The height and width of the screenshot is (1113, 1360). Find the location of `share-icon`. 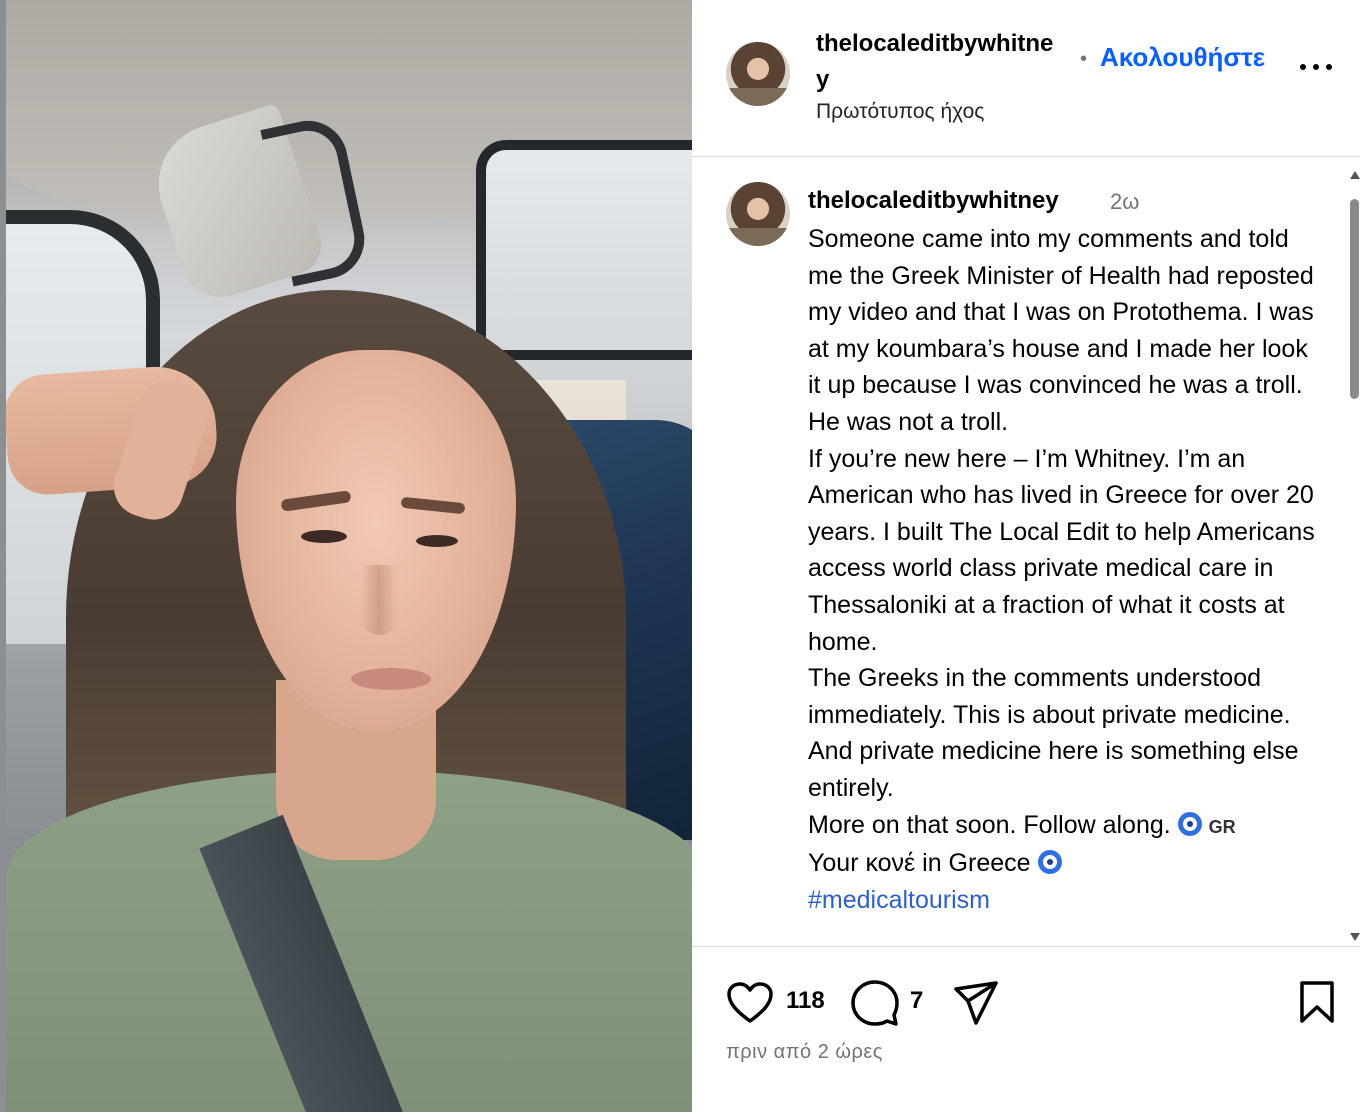

share-icon is located at coordinates (976, 1003).